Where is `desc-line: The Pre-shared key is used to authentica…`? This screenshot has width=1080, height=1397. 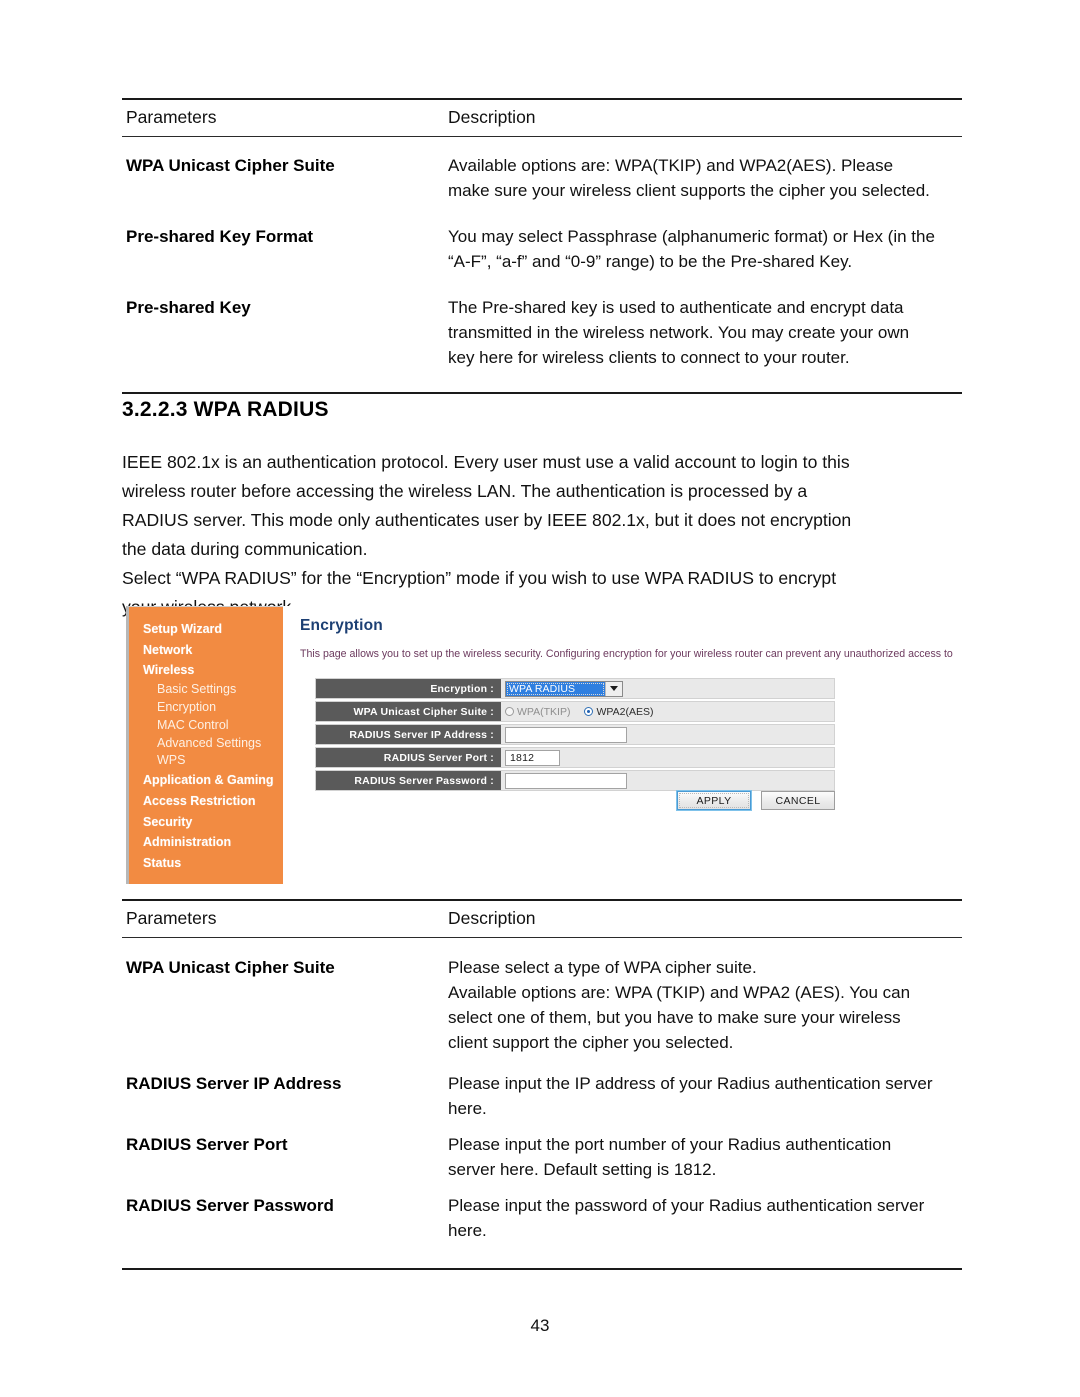 desc-line: The Pre-shared key is used to authentica… is located at coordinates (676, 307).